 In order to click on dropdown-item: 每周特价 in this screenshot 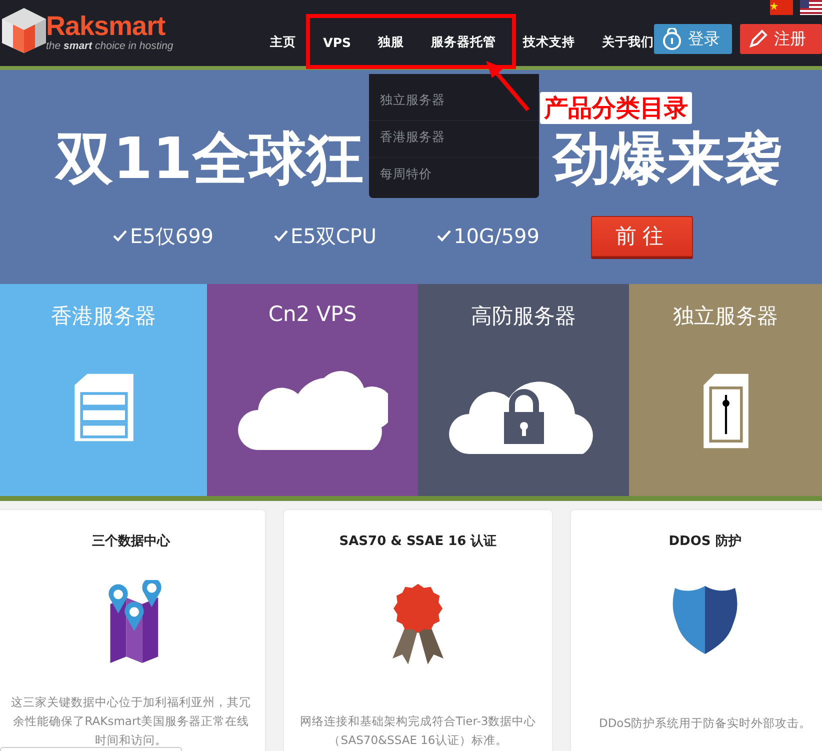, I will do `click(454, 176)`.